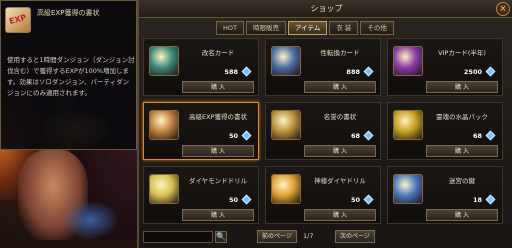 The image size is (512, 248). Describe the element at coordinates (503, 9) in the screenshot. I see `close-button: ×` at that location.